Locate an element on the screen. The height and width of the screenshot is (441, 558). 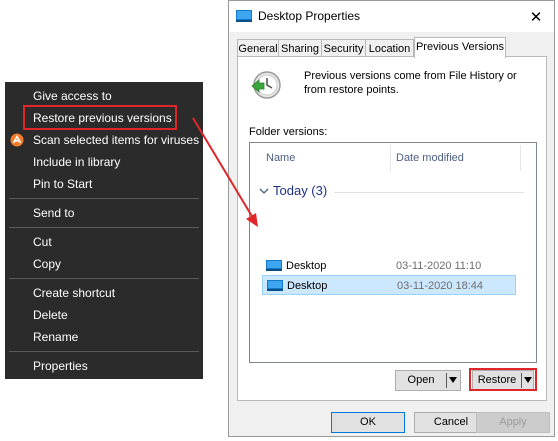
close-icon: ✕ is located at coordinates (536, 17).